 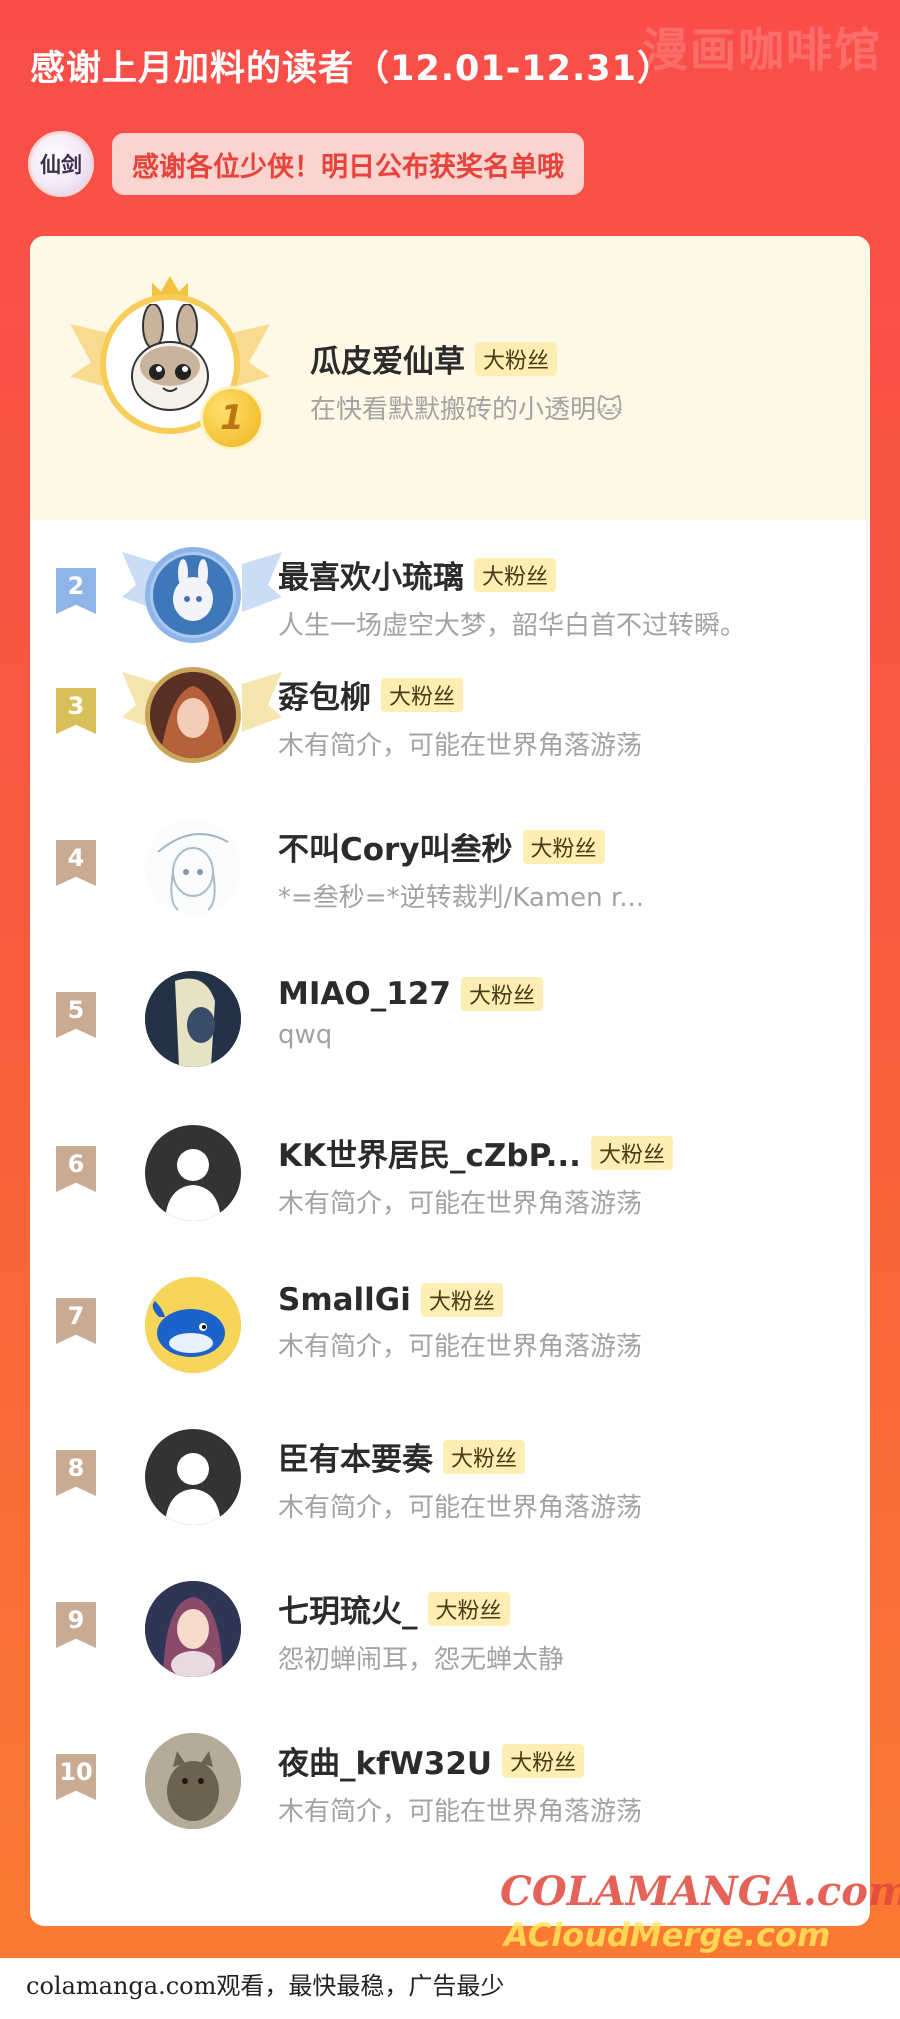 What do you see at coordinates (385, 1760) in the screenshot?
I see `fan-name: 夜曲_kfW32U` at bounding box center [385, 1760].